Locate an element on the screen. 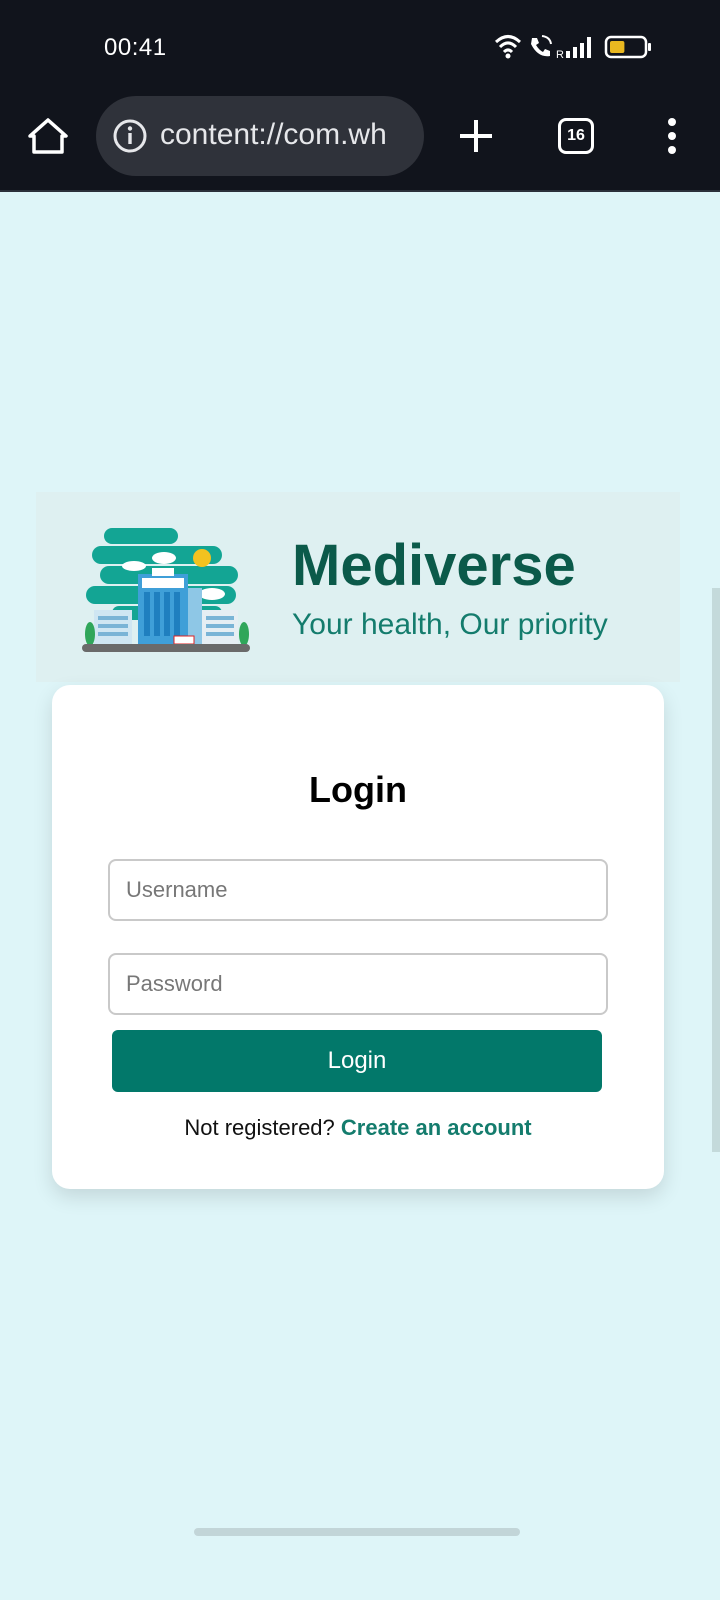 Image resolution: width=720 pixels, height=1600 pixels. plus-icon is located at coordinates (476, 136).